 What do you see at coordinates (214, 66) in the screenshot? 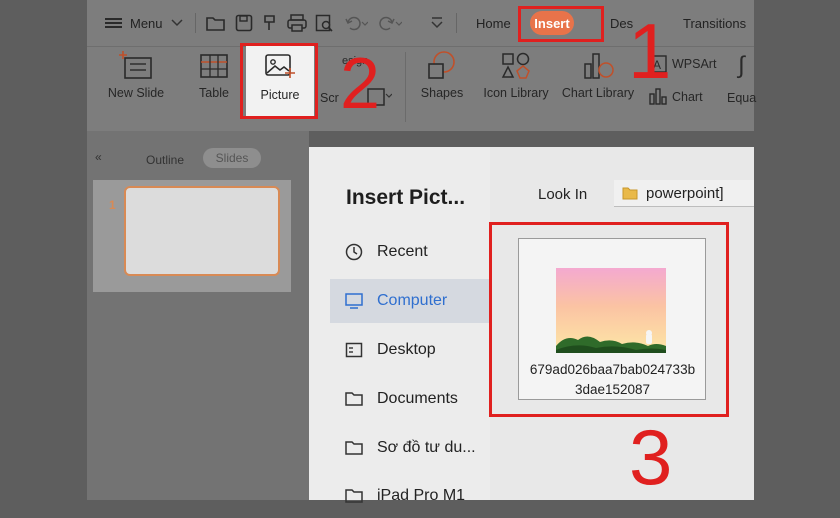
I see `table-icon` at bounding box center [214, 66].